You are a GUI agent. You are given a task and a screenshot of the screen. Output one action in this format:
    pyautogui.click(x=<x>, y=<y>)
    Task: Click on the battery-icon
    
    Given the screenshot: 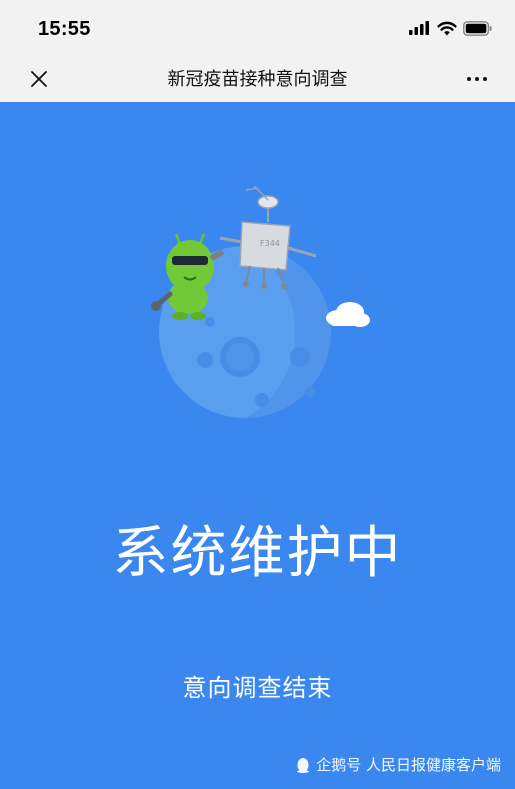 What is the action you would take?
    pyautogui.click(x=477, y=28)
    